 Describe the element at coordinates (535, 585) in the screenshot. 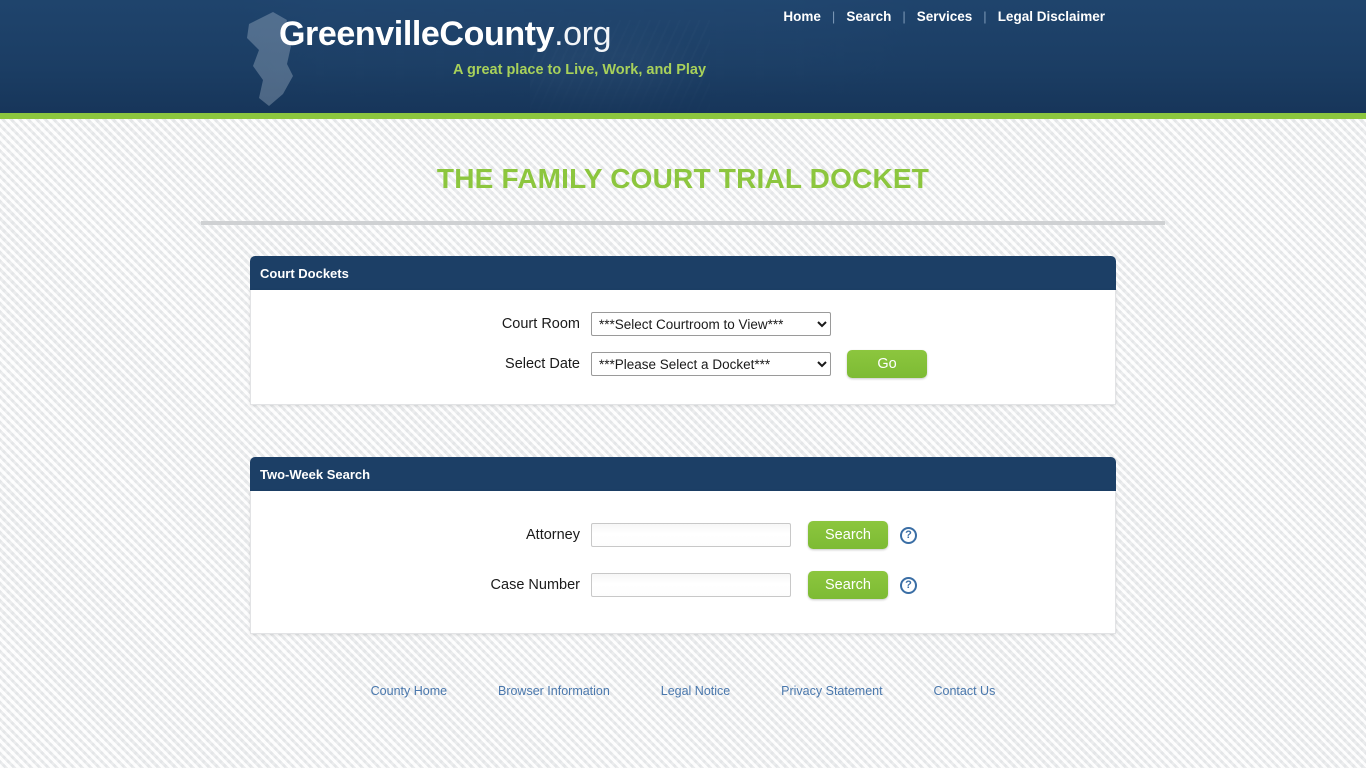

I see `case-number-label: Case Number` at that location.